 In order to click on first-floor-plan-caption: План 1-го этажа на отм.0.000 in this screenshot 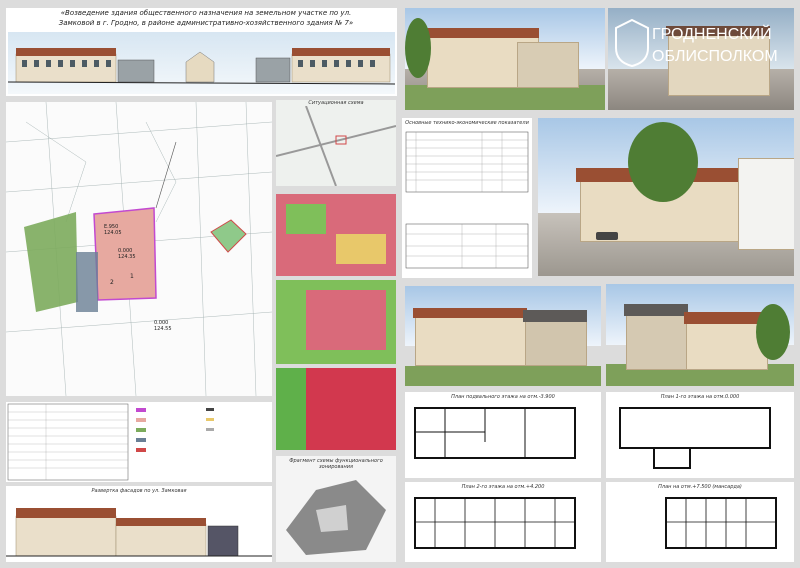, I will do `click(700, 397)`.